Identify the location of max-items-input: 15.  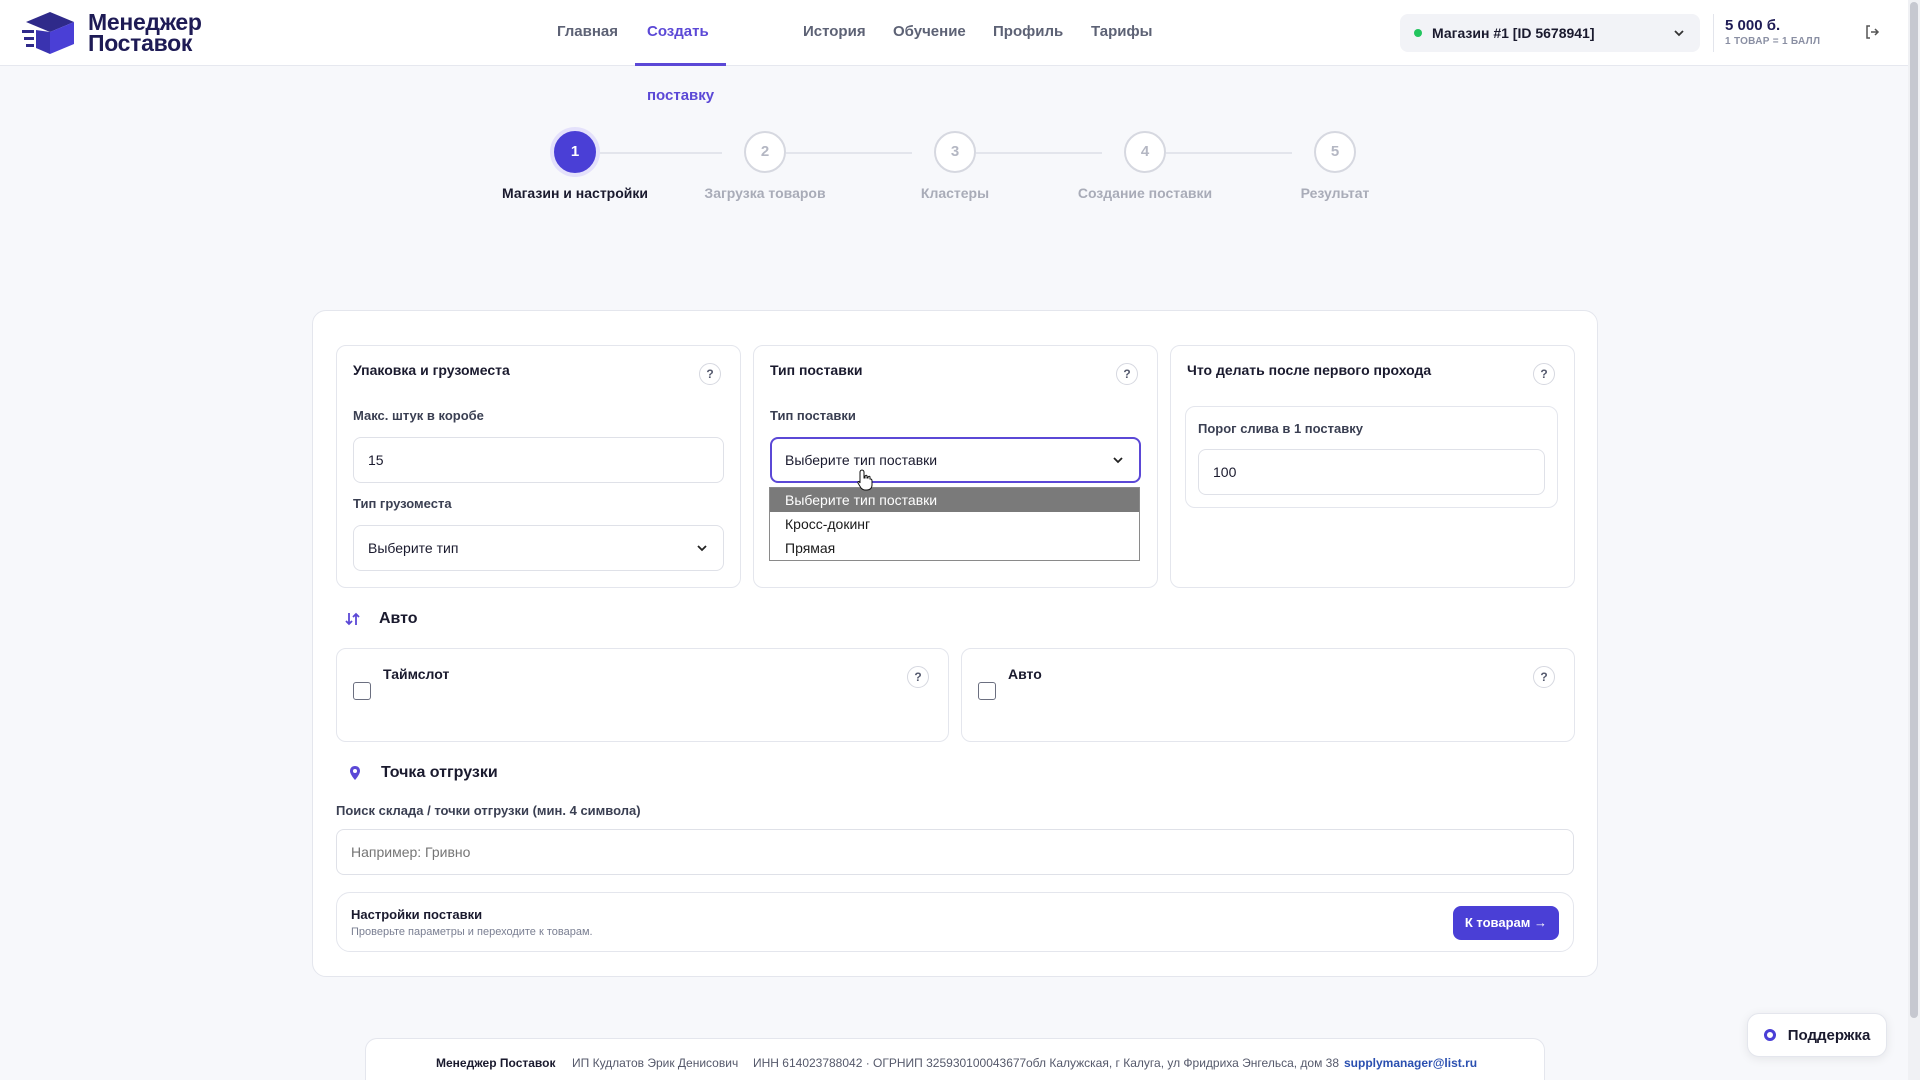
(538, 460).